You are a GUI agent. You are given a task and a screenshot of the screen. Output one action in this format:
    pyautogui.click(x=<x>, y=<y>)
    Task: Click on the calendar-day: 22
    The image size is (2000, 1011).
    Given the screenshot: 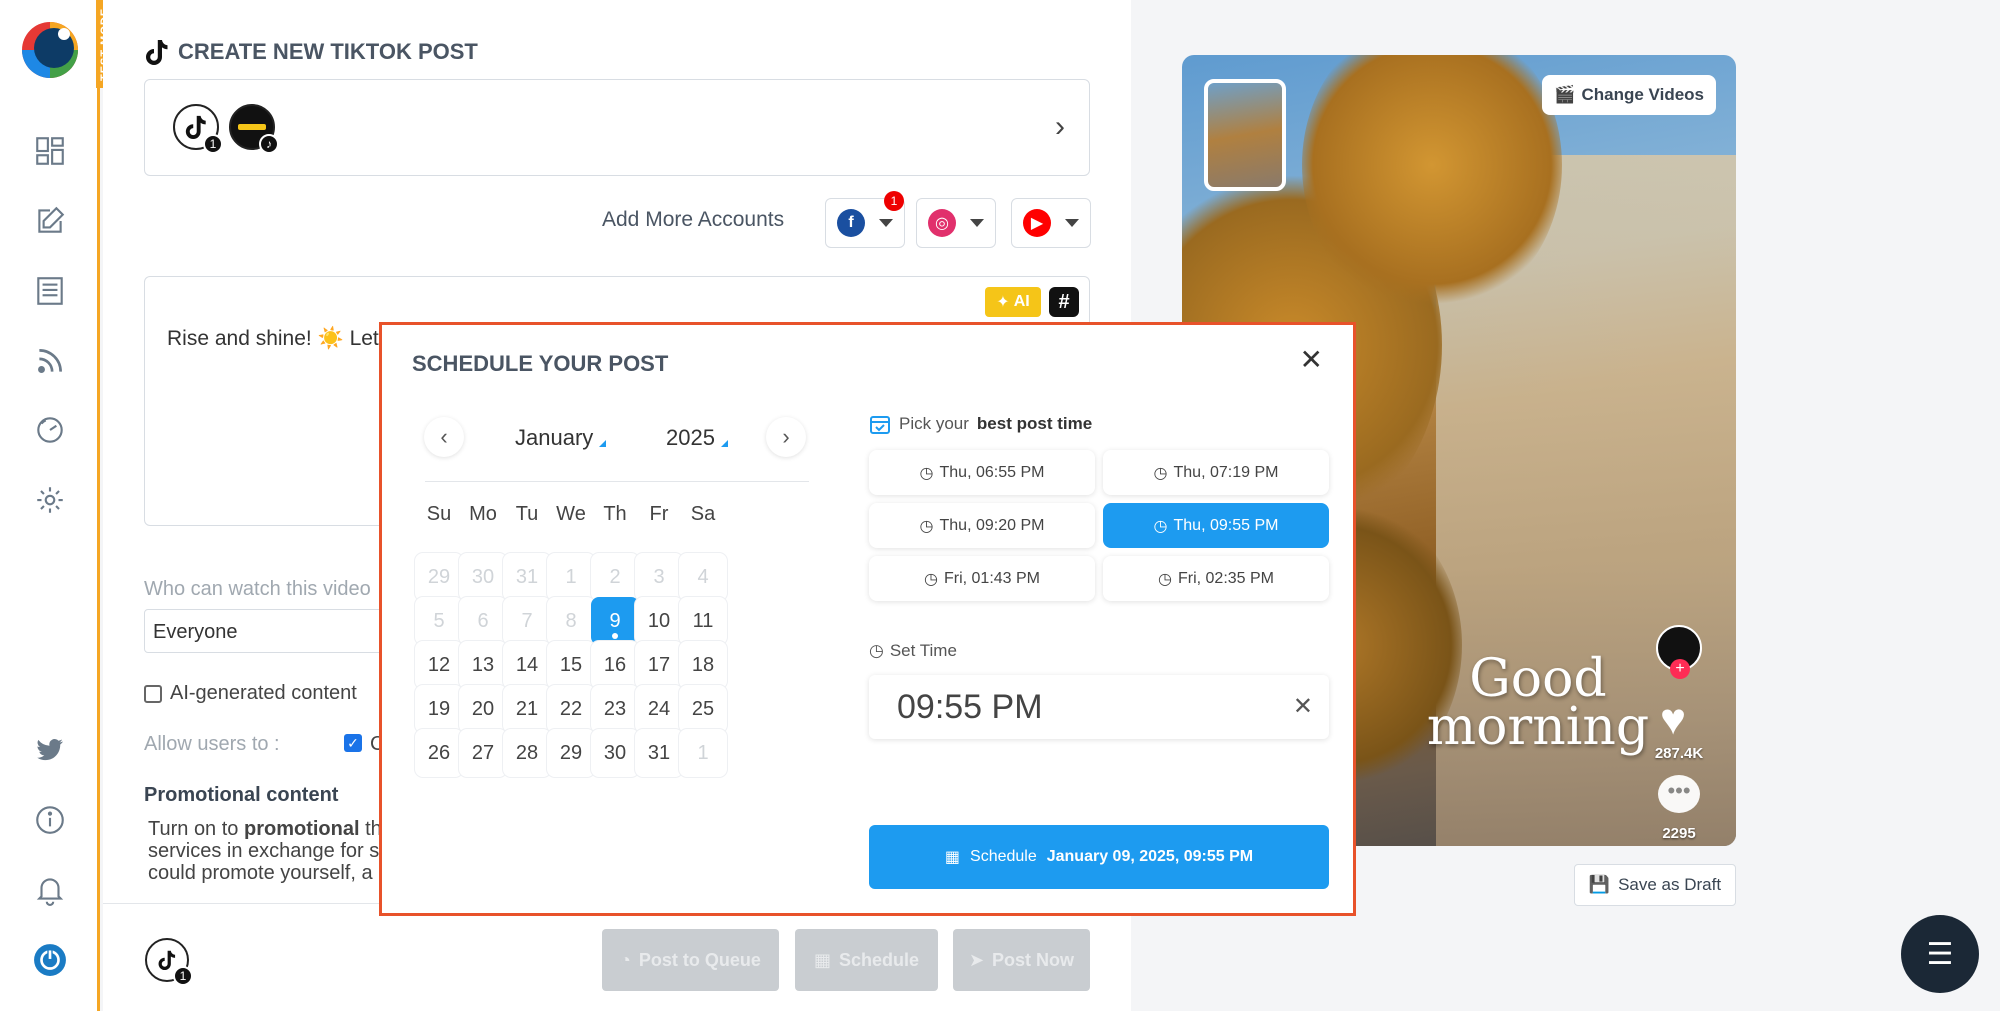 What is the action you would take?
    pyautogui.click(x=571, y=709)
    